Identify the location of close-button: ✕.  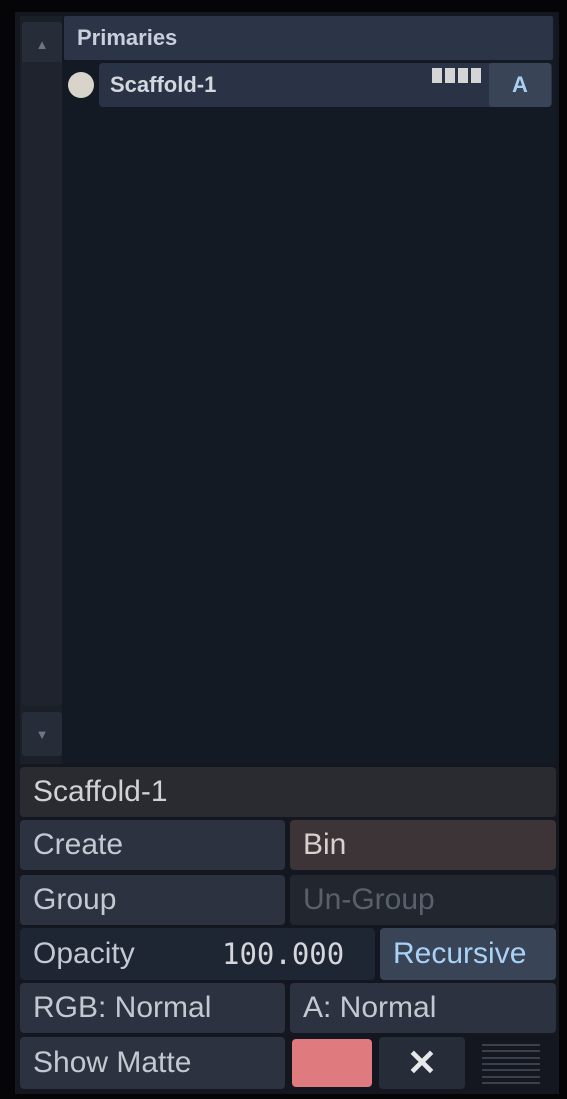
(422, 1063).